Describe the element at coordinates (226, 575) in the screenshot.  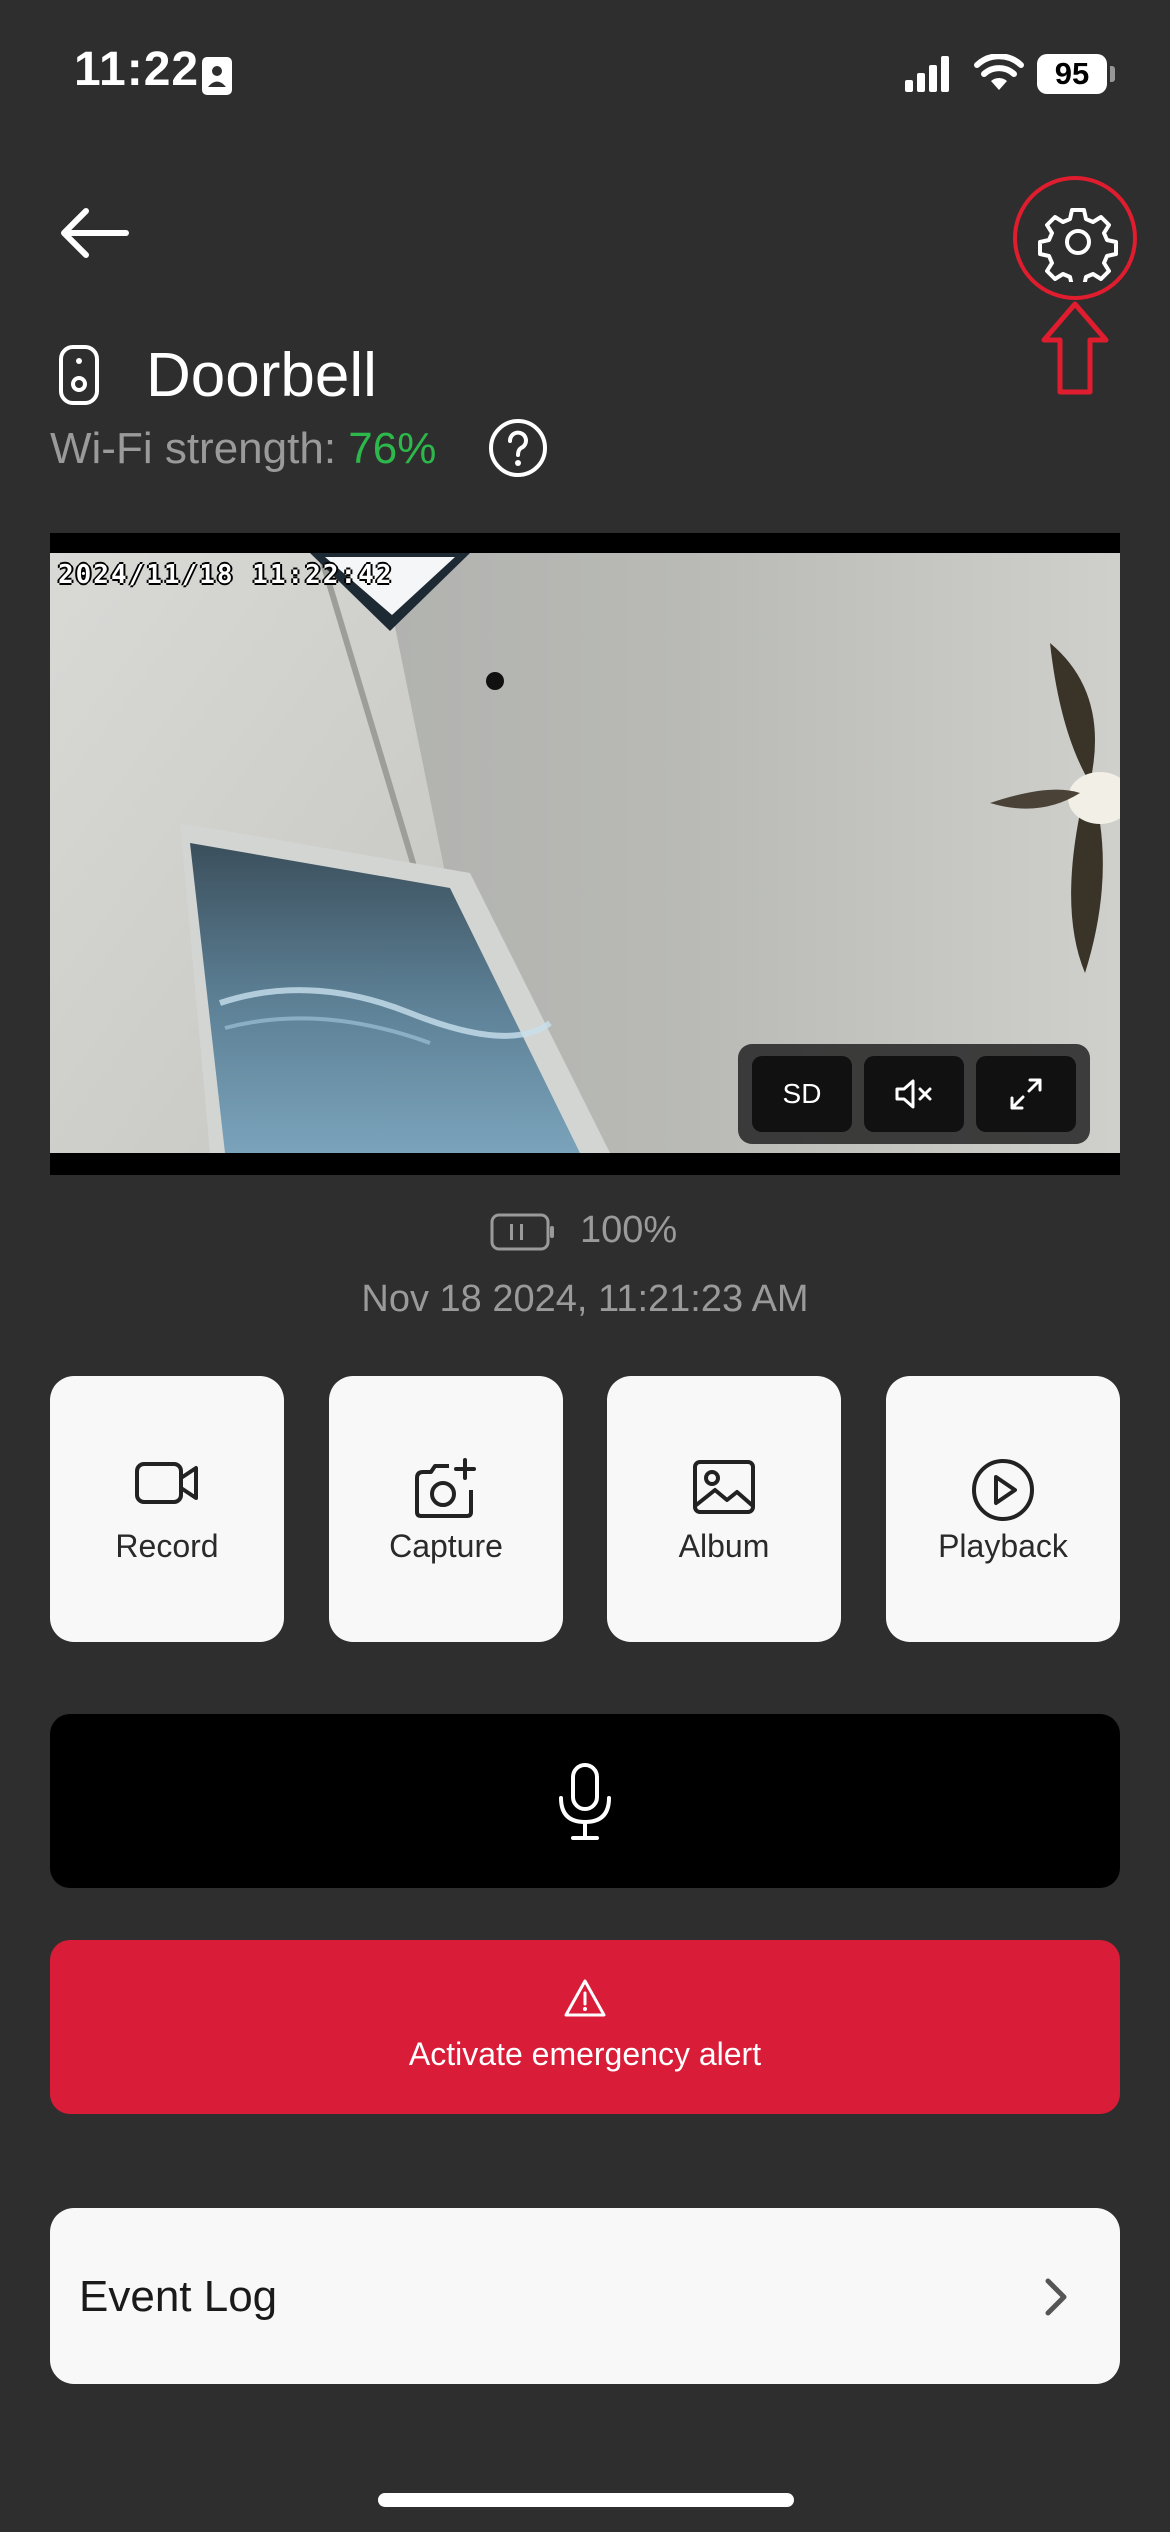
I see `feed-timestamp: 2024/11/18 11:22:42` at that location.